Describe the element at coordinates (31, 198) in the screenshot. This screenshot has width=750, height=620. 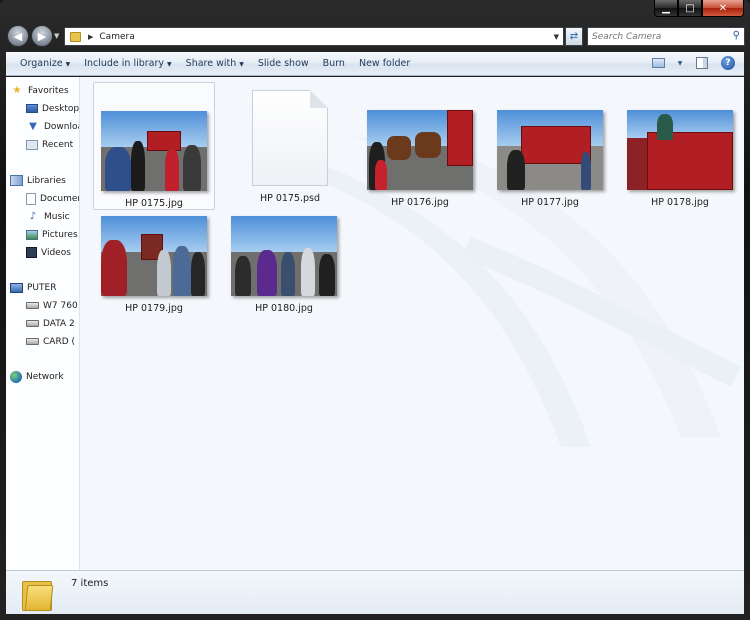
I see `documents-icon` at that location.